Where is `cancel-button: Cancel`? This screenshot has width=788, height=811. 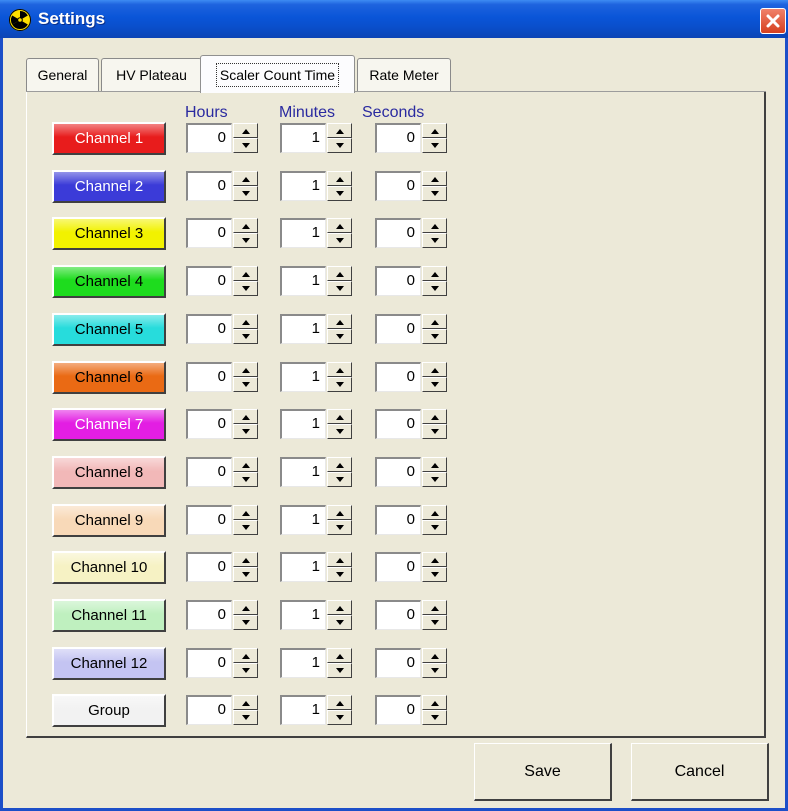 cancel-button: Cancel is located at coordinates (700, 772).